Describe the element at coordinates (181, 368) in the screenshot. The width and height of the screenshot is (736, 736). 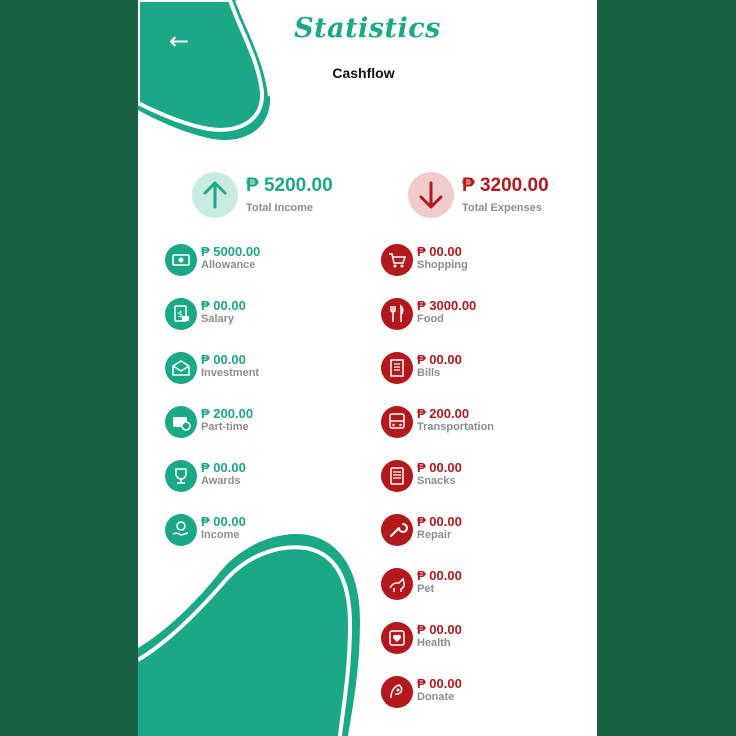
I see `investment-icon` at that location.